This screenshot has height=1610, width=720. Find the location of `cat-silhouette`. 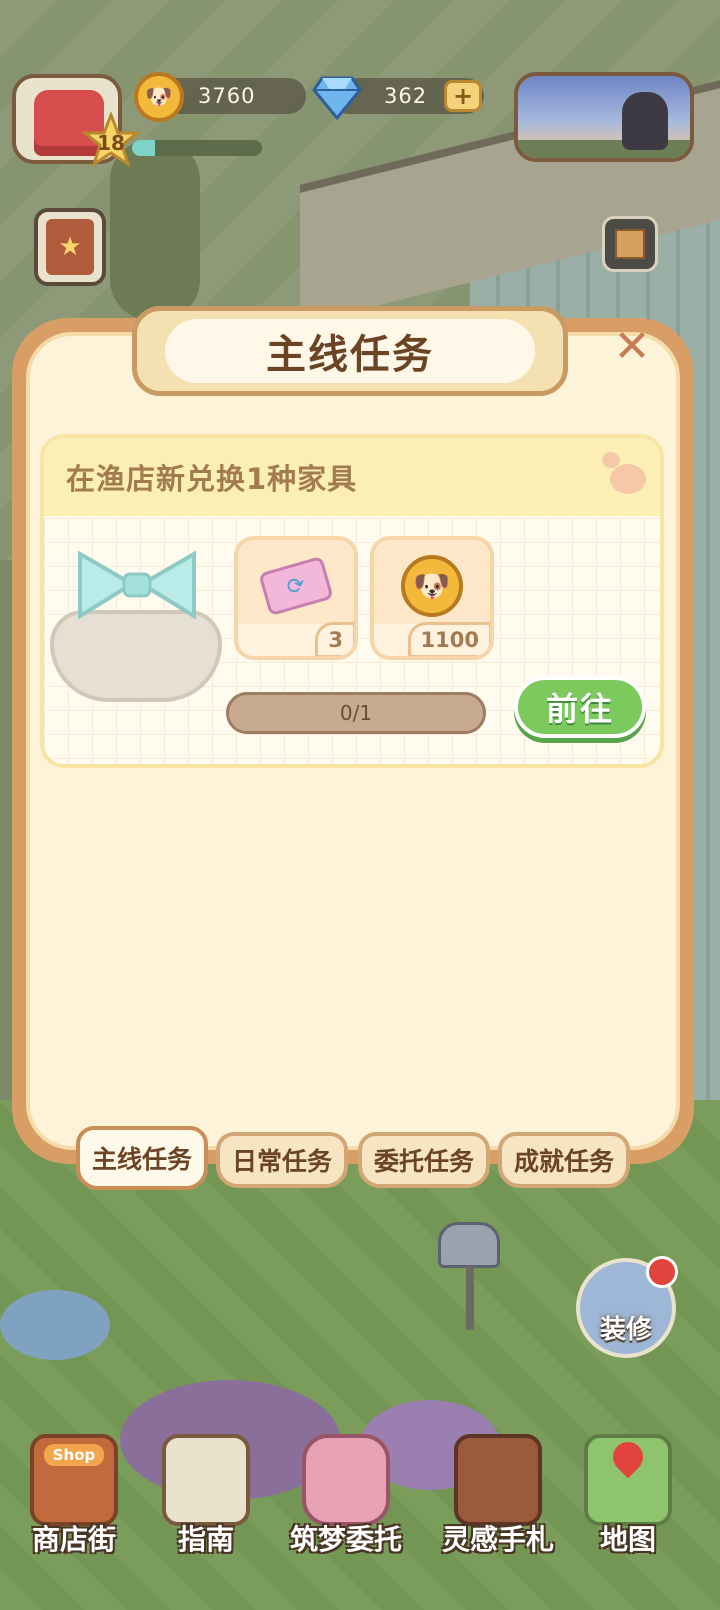

cat-silhouette is located at coordinates (645, 121).